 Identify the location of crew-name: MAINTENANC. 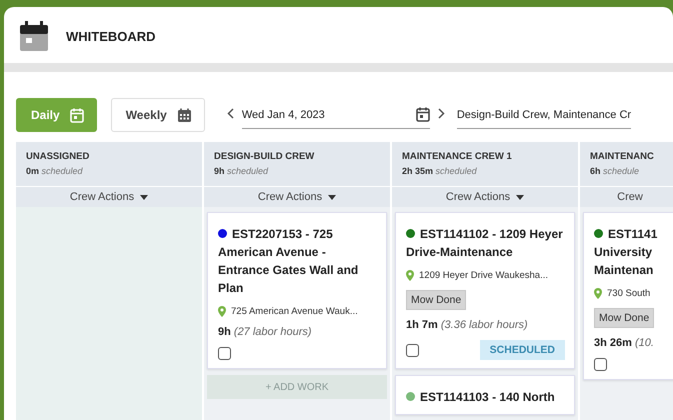
(622, 156).